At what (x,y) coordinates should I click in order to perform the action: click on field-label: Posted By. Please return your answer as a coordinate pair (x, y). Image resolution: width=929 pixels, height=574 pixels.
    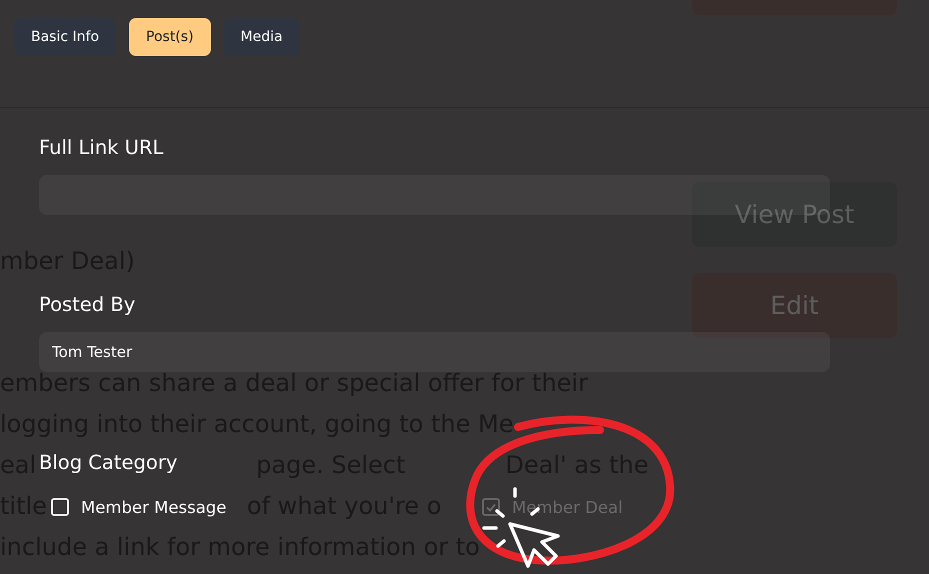
    Looking at the image, I should click on (87, 305).